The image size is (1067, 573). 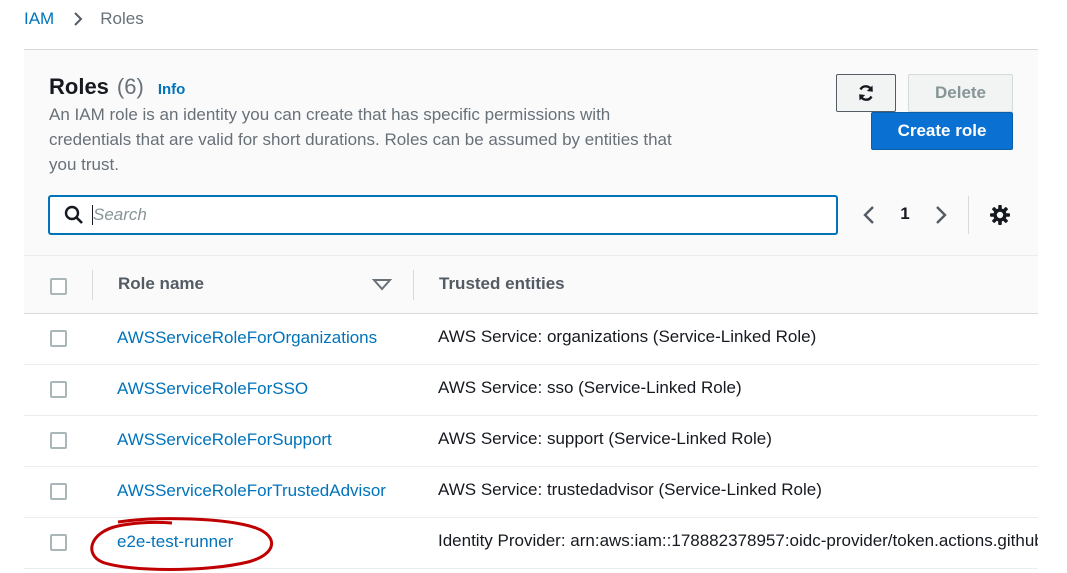 I want to click on breadcrumb-iam-link: IAM, so click(x=39, y=19).